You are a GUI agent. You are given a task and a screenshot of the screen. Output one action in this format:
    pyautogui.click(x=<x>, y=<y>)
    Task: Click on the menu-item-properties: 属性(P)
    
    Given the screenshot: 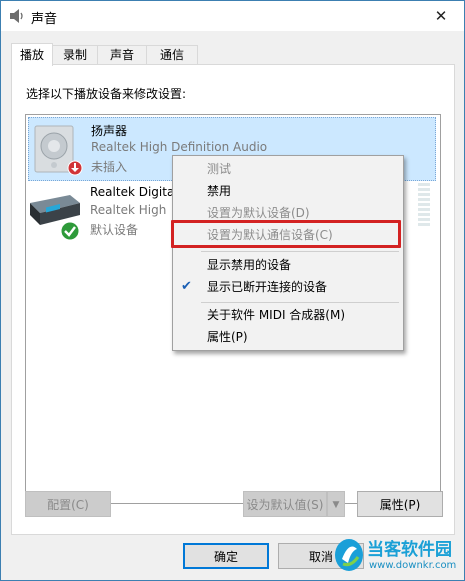 What is the action you would take?
    pyautogui.click(x=288, y=337)
    